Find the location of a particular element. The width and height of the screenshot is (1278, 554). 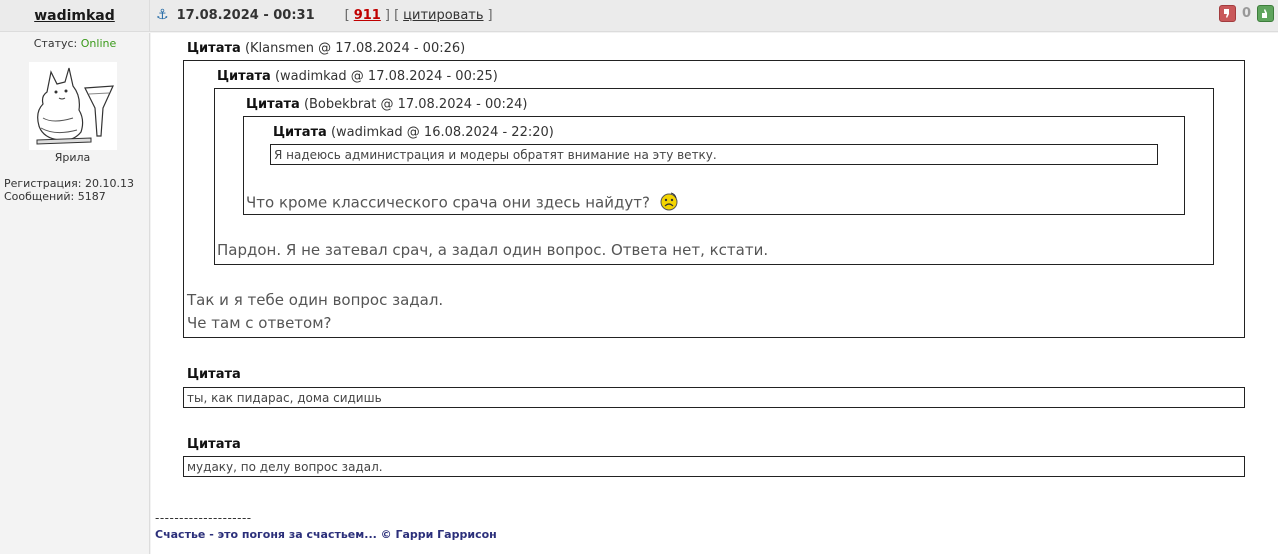

quote-header: Цитата (Klansmen @ 17.08.2024 - 00:26) is located at coordinates (326, 48).